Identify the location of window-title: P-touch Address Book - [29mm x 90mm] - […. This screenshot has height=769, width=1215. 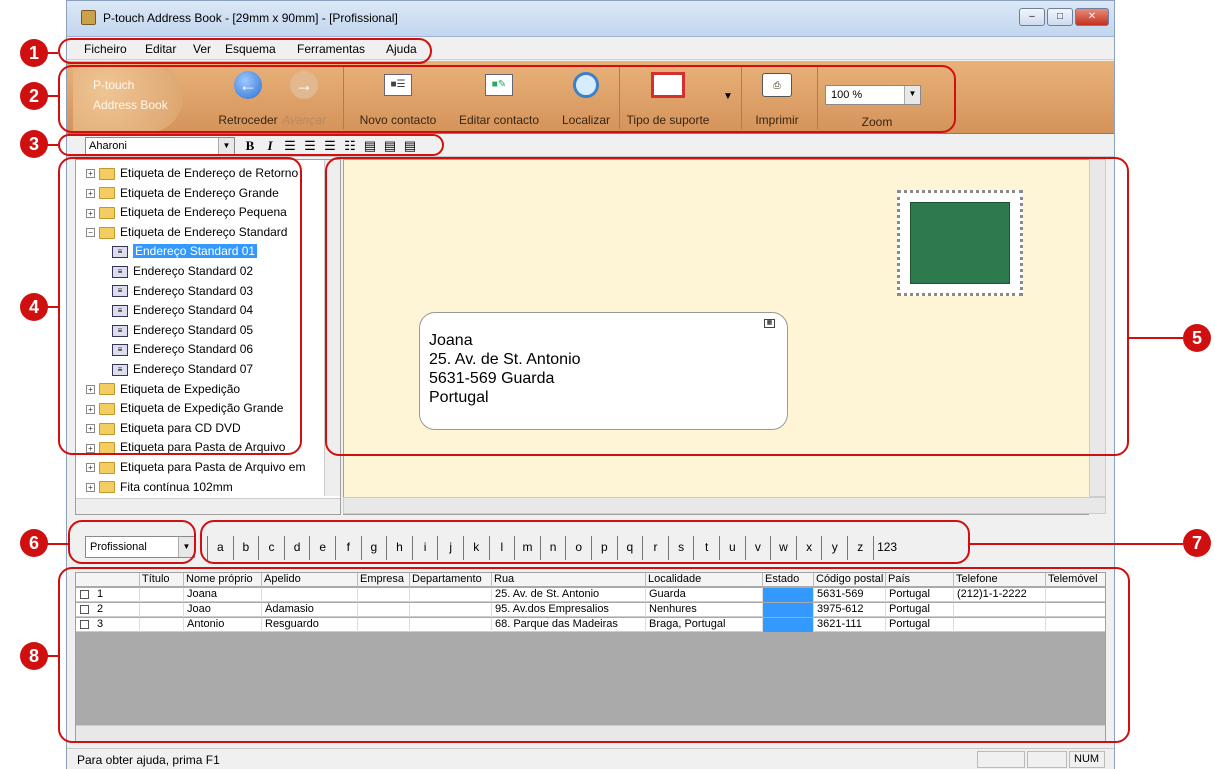
(250, 18).